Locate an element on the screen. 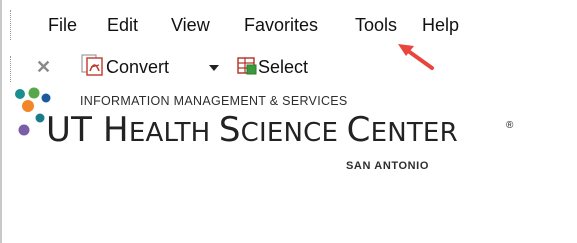  menu-favorites: Favorites is located at coordinates (281, 25).